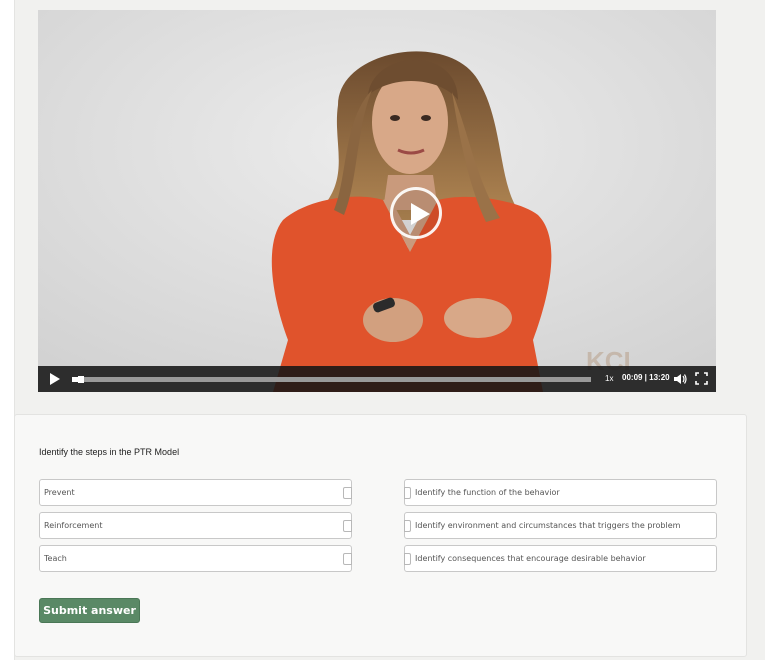 Image resolution: width=765 pixels, height=660 pixels. Describe the element at coordinates (416, 213) in the screenshot. I see `play-overlay-button` at that location.